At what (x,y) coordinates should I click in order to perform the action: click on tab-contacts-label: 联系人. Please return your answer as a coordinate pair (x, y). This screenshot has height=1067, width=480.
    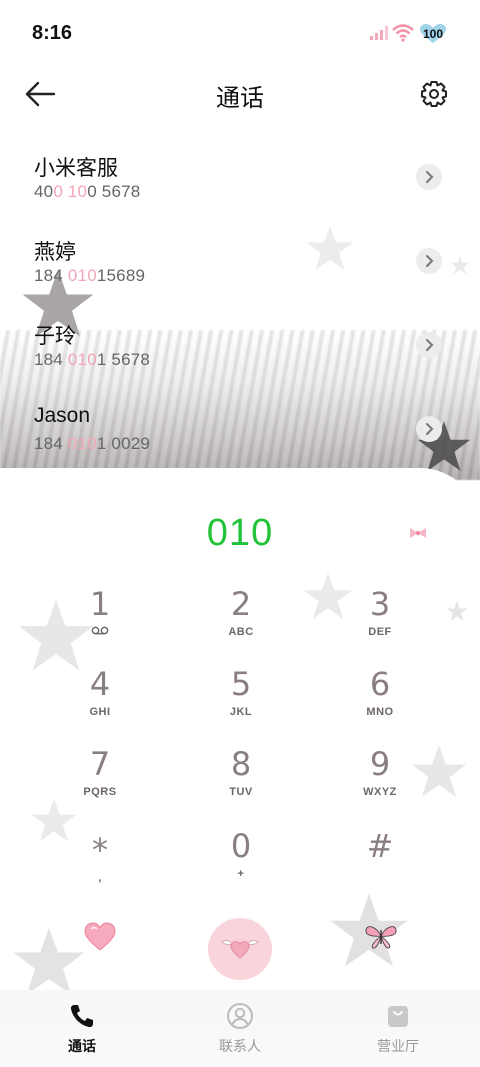
    Looking at the image, I should click on (240, 1046).